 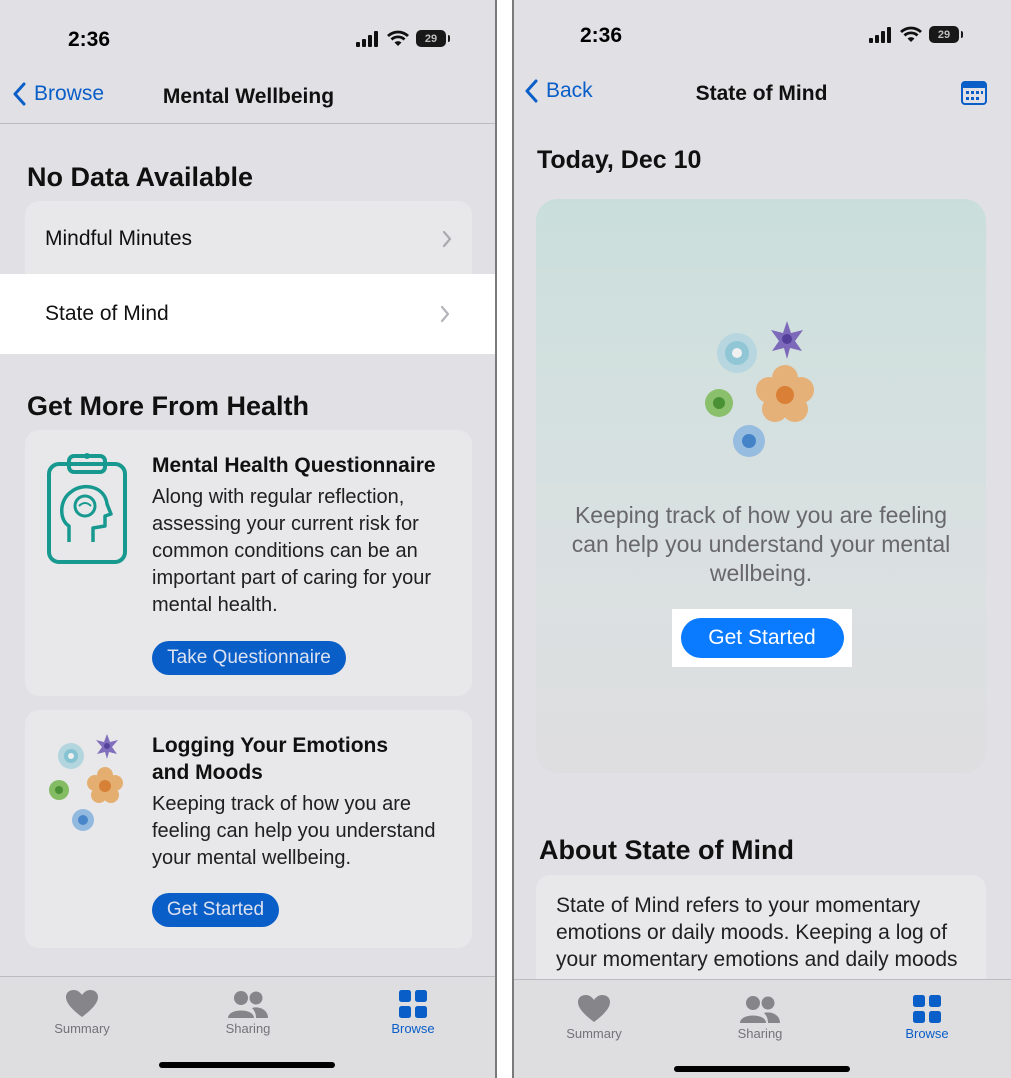 What do you see at coordinates (294, 465) in the screenshot?
I see `card-title: Mental Health Questionnaire` at bounding box center [294, 465].